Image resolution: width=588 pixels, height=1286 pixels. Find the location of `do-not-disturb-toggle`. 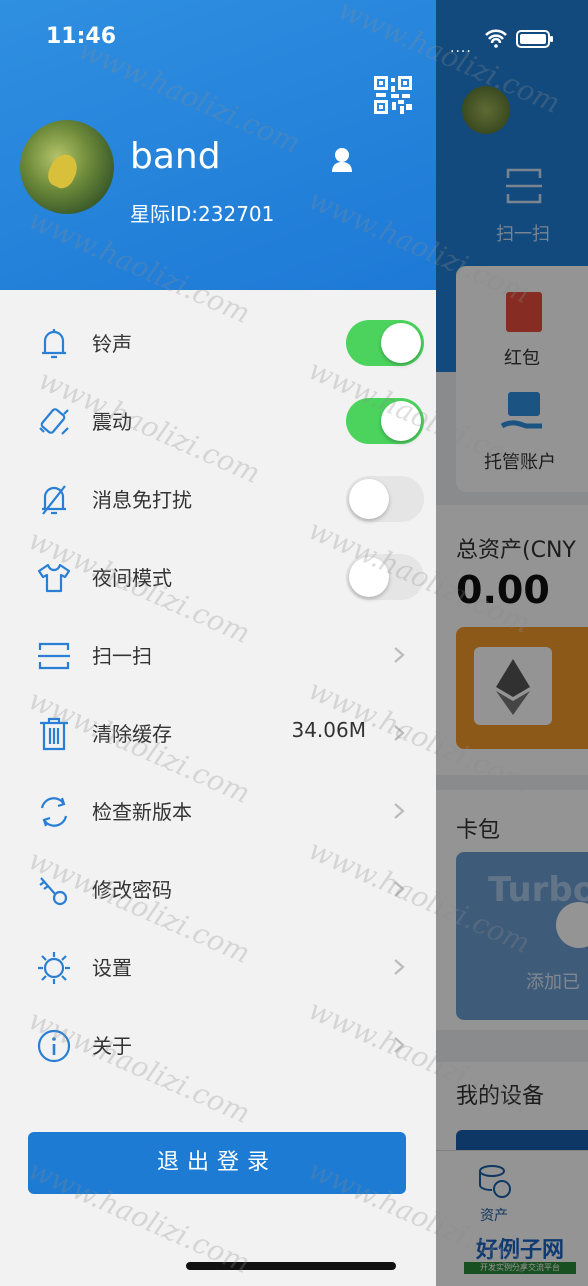

do-not-disturb-toggle is located at coordinates (385, 499).